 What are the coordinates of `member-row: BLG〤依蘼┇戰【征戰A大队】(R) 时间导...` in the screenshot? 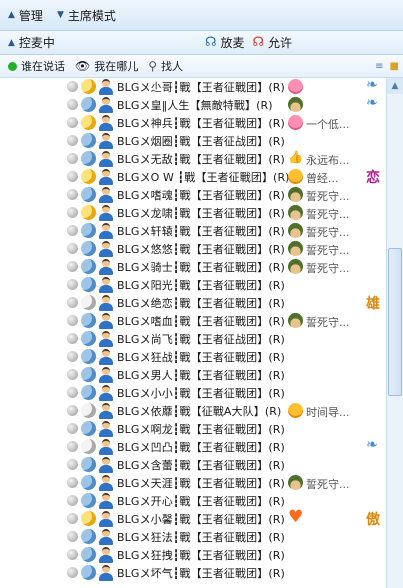 It's located at (193, 411).